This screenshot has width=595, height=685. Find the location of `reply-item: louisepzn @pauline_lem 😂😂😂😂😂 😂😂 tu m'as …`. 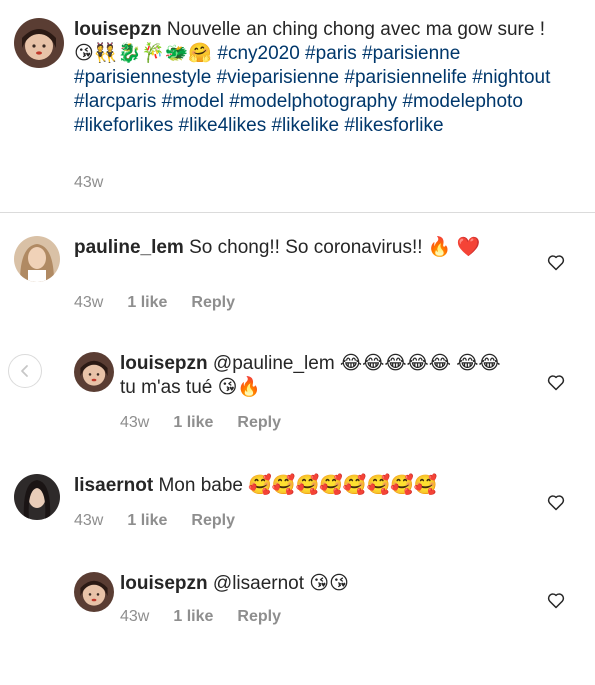

reply-item: louisepzn @pauline_lem 😂😂😂😂😂 😂😂 tu m'as … is located at coordinates (329, 392).